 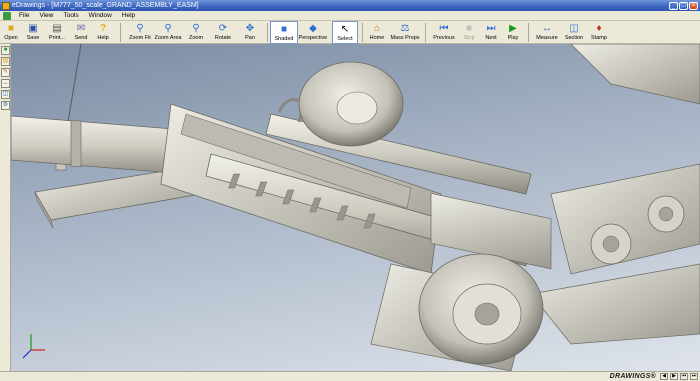 I want to click on print-icon: ▤, so click(x=57, y=28).